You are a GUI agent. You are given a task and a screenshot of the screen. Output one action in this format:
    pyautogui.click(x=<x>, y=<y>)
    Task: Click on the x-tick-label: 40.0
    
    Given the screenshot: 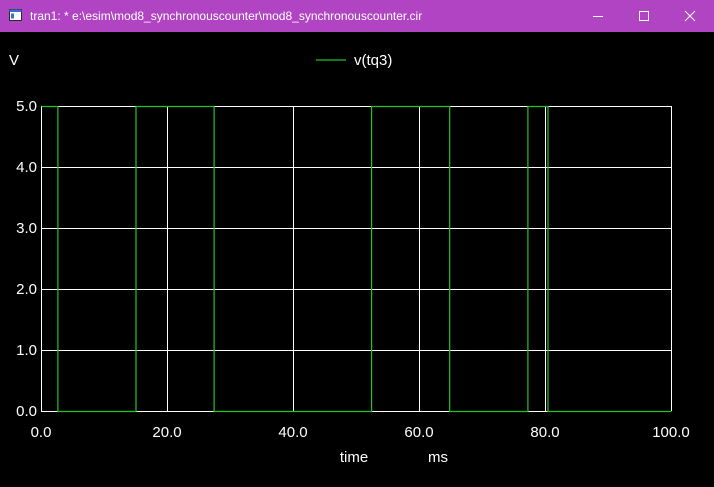 What is the action you would take?
    pyautogui.click(x=292, y=432)
    